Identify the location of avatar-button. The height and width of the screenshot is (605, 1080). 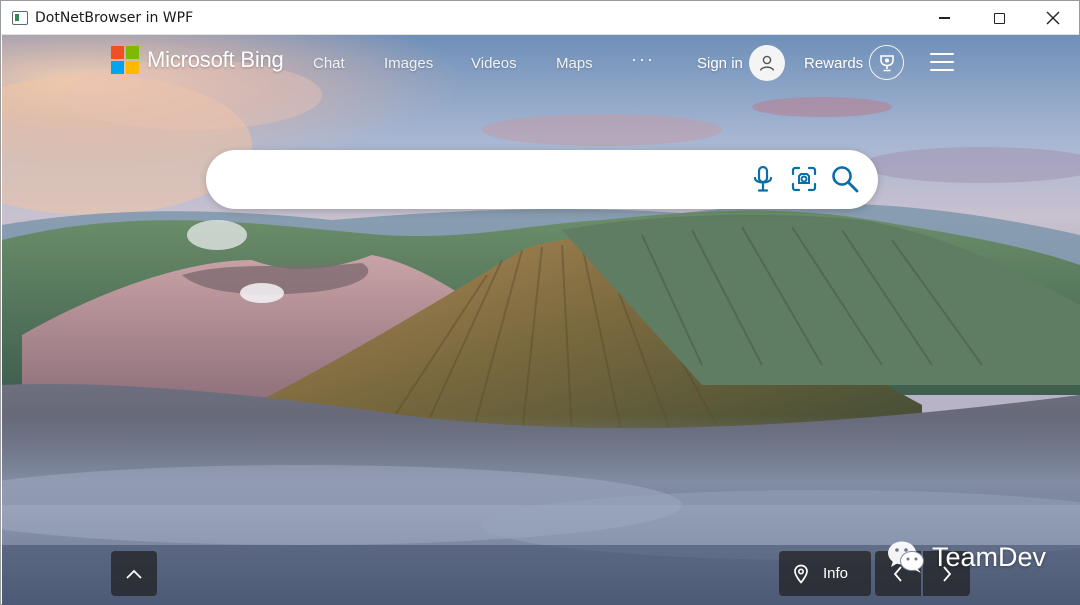
(767, 63).